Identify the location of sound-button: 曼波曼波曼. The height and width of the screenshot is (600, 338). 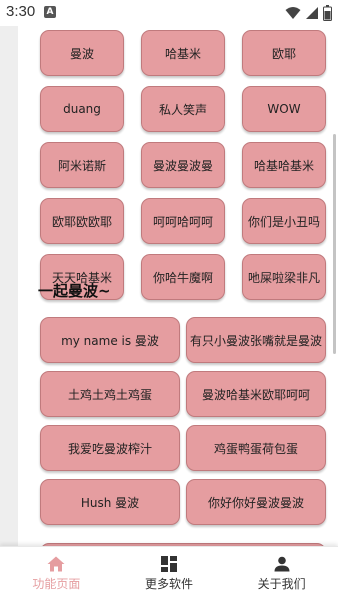
(183, 165).